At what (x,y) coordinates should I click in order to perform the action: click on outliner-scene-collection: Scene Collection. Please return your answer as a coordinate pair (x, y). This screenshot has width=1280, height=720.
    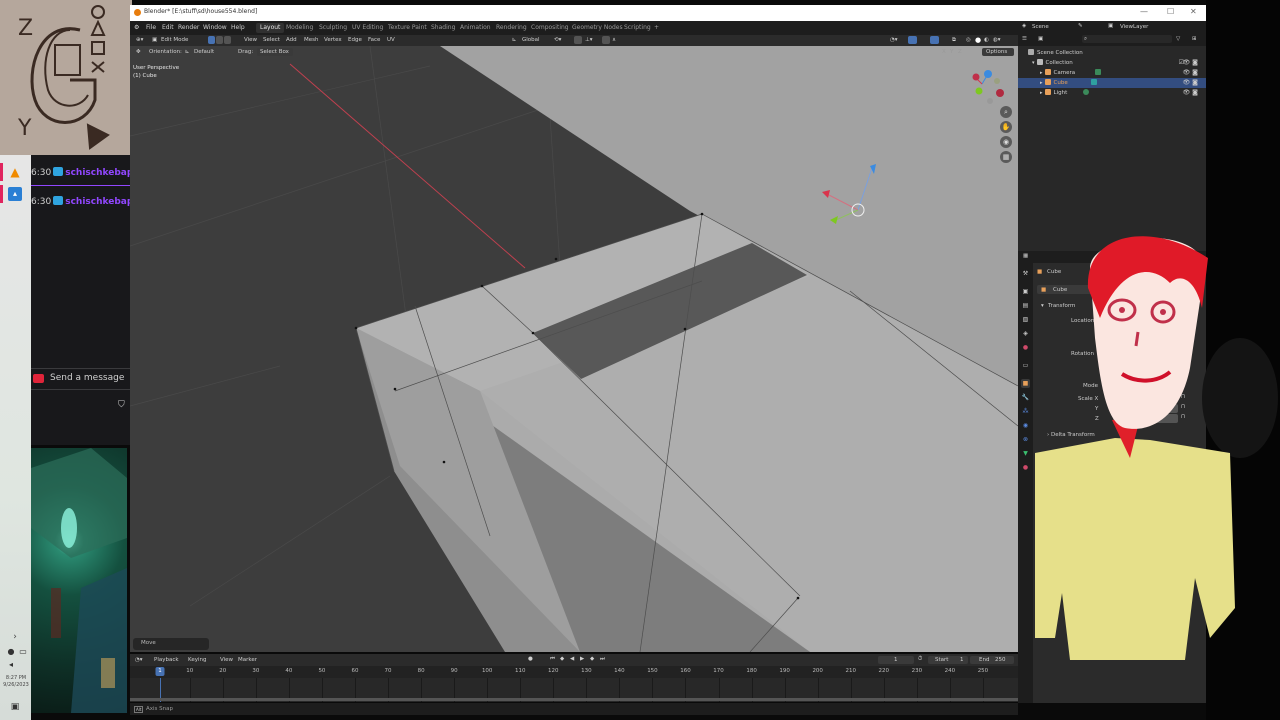
    Looking at the image, I should click on (1112, 53).